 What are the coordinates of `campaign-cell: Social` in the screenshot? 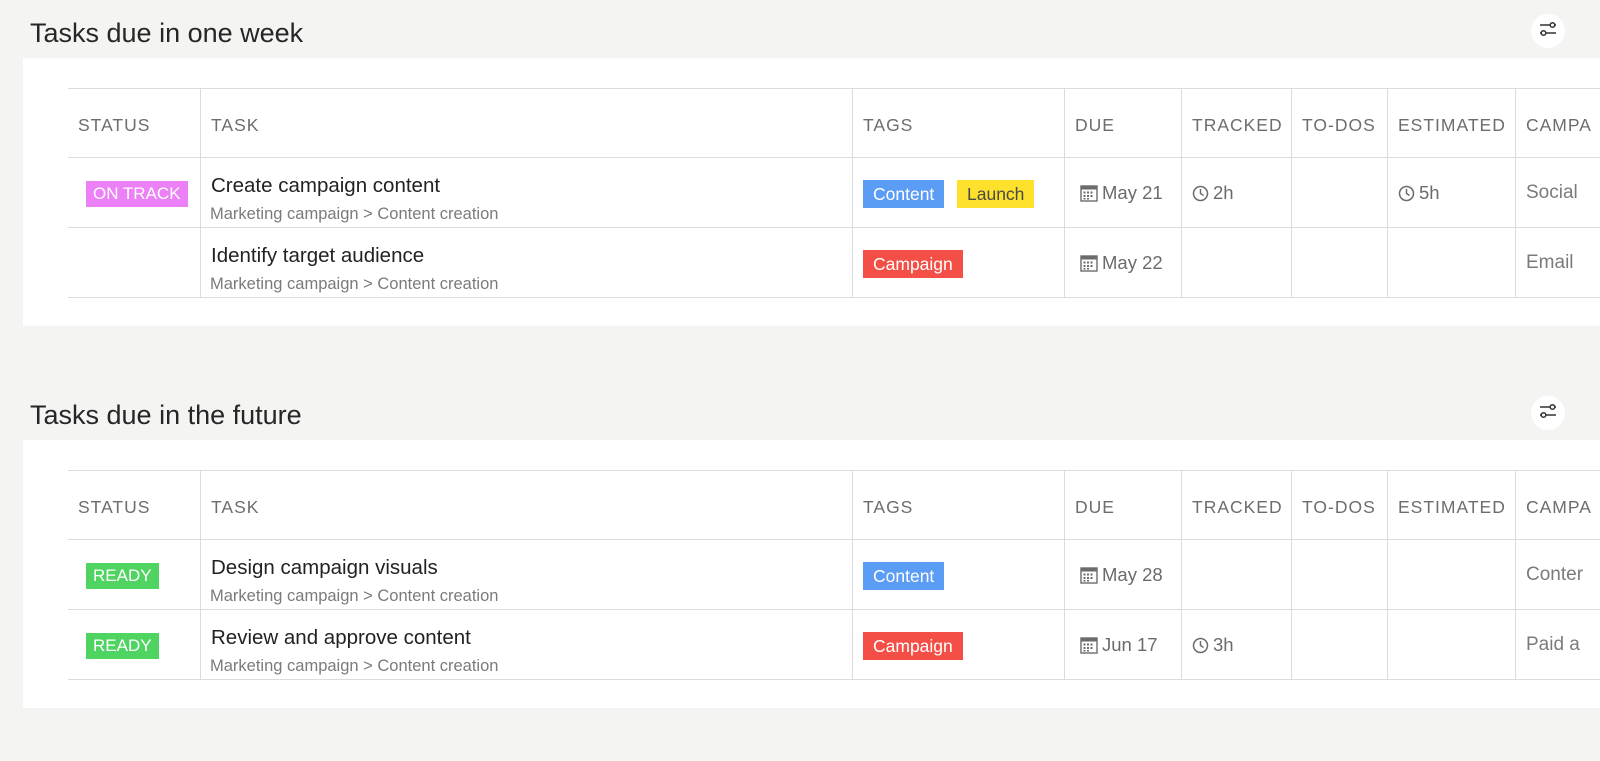 It's located at (1558, 192).